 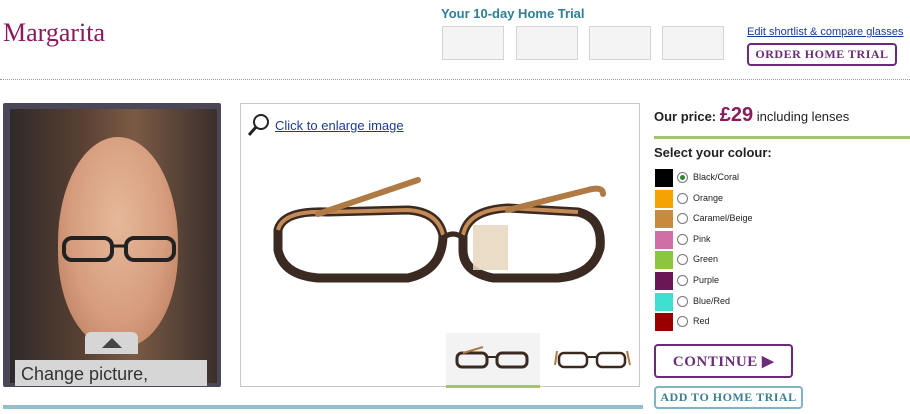 What do you see at coordinates (708, 198) in the screenshot?
I see `colour-label: Orange` at bounding box center [708, 198].